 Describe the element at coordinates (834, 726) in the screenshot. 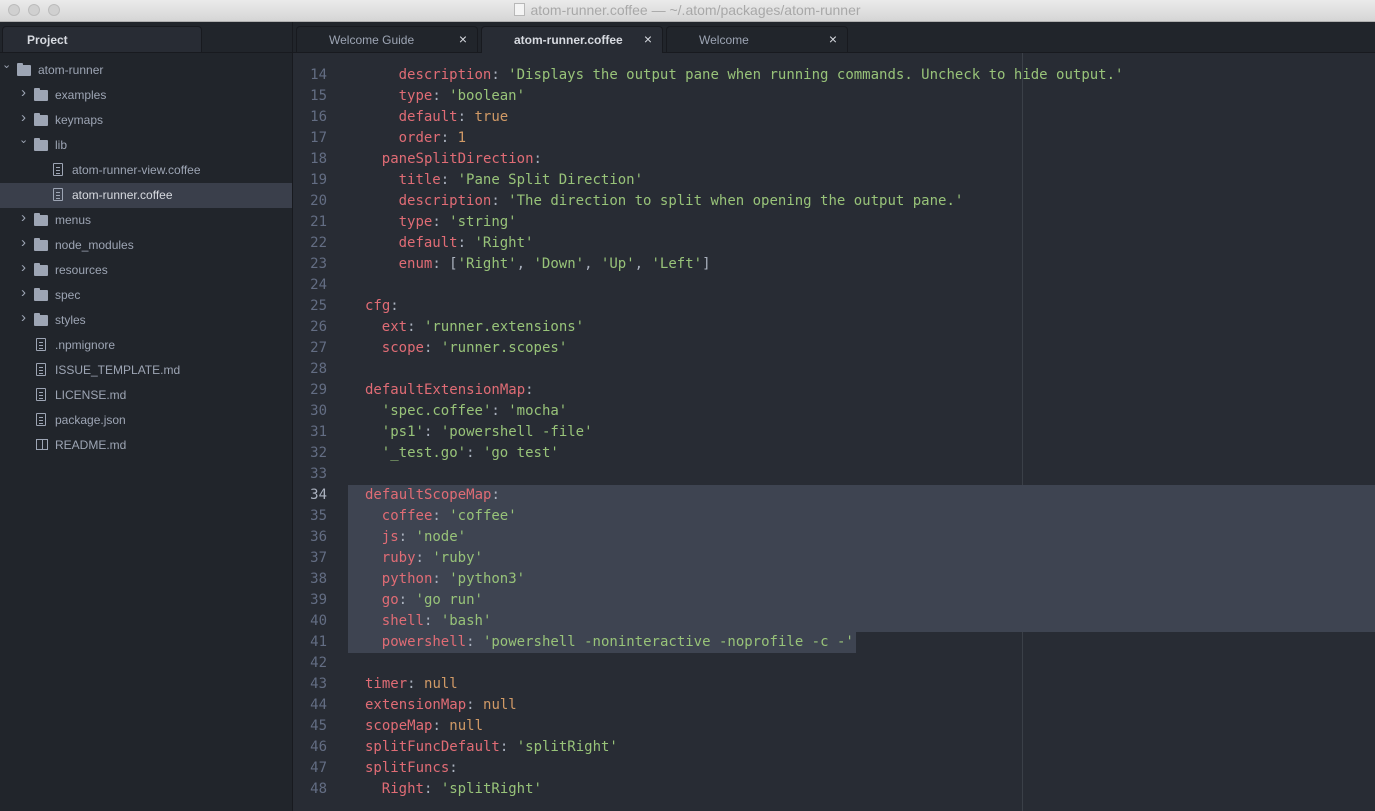

I see `code-line: 45 scopeMap: null` at that location.